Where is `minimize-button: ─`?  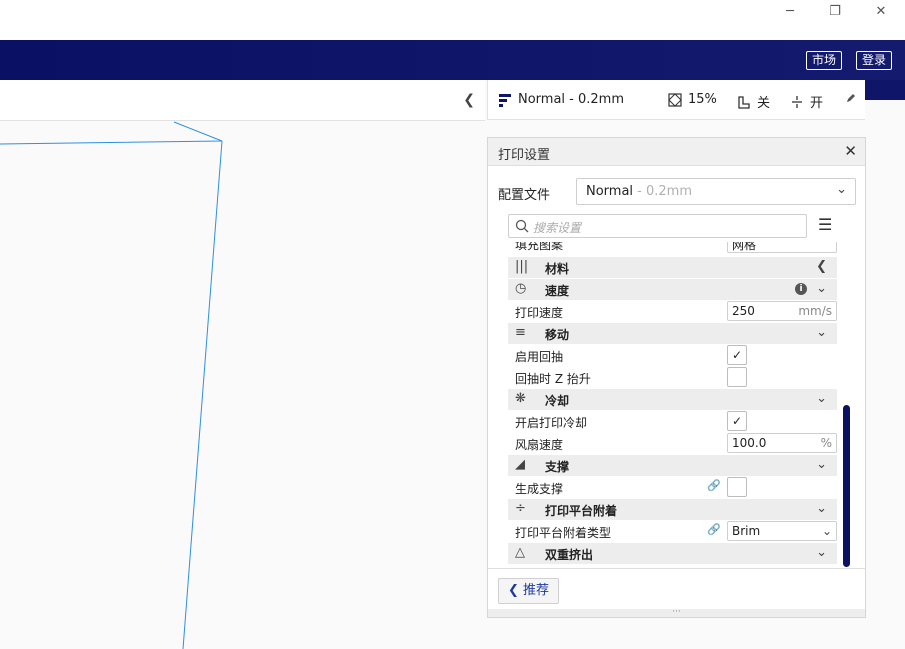
minimize-button: ─ is located at coordinates (790, 11).